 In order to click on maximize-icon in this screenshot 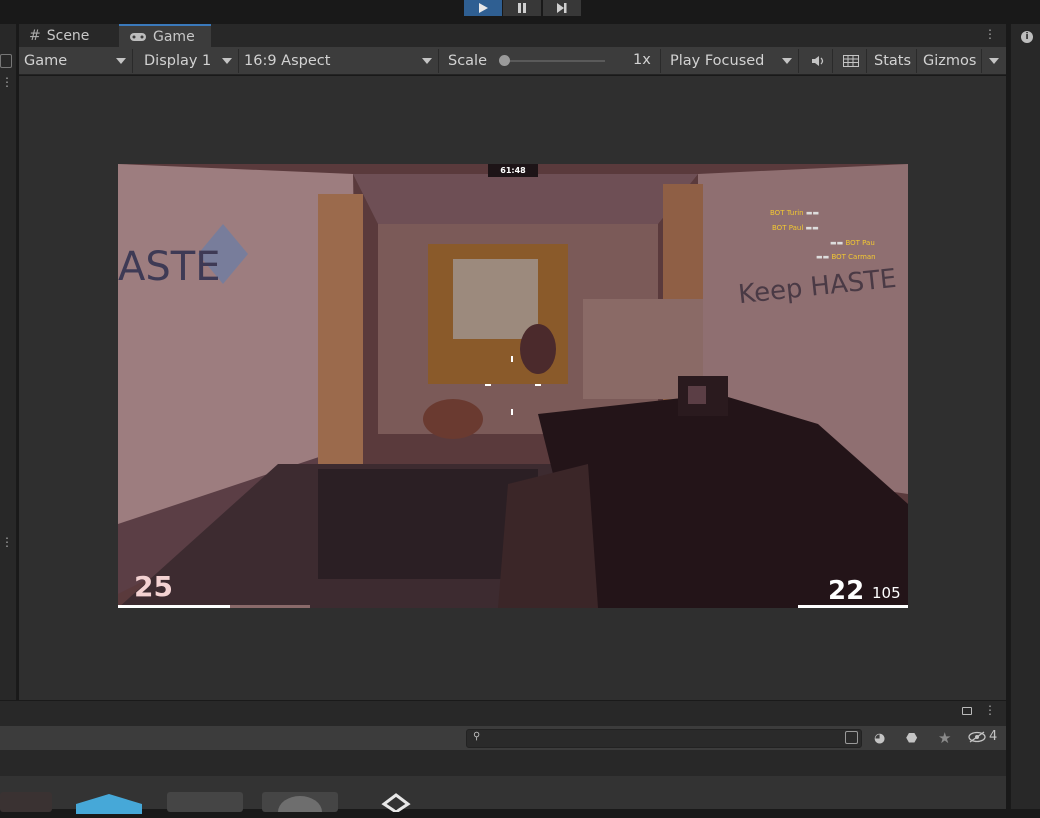, I will do `click(6, 61)`.